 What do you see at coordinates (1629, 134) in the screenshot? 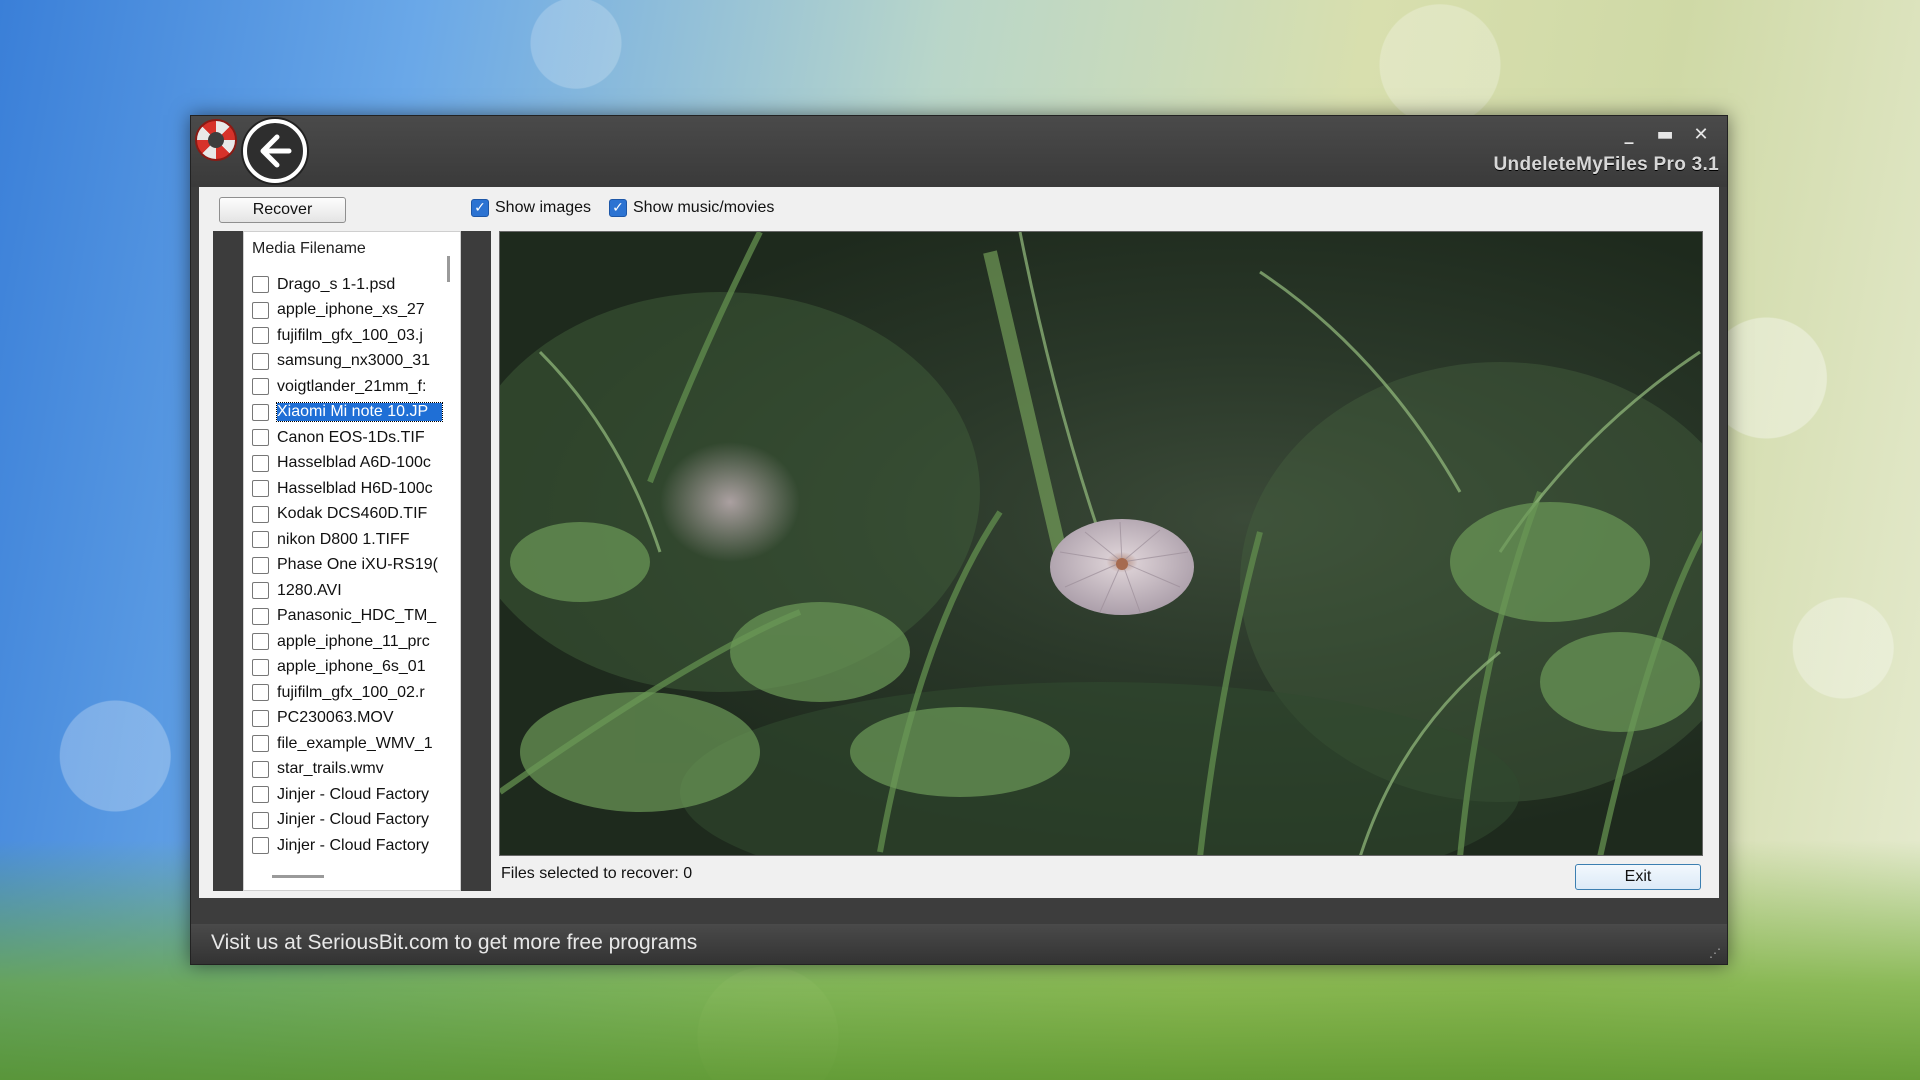
I see `minimize-button: _` at bounding box center [1629, 134].